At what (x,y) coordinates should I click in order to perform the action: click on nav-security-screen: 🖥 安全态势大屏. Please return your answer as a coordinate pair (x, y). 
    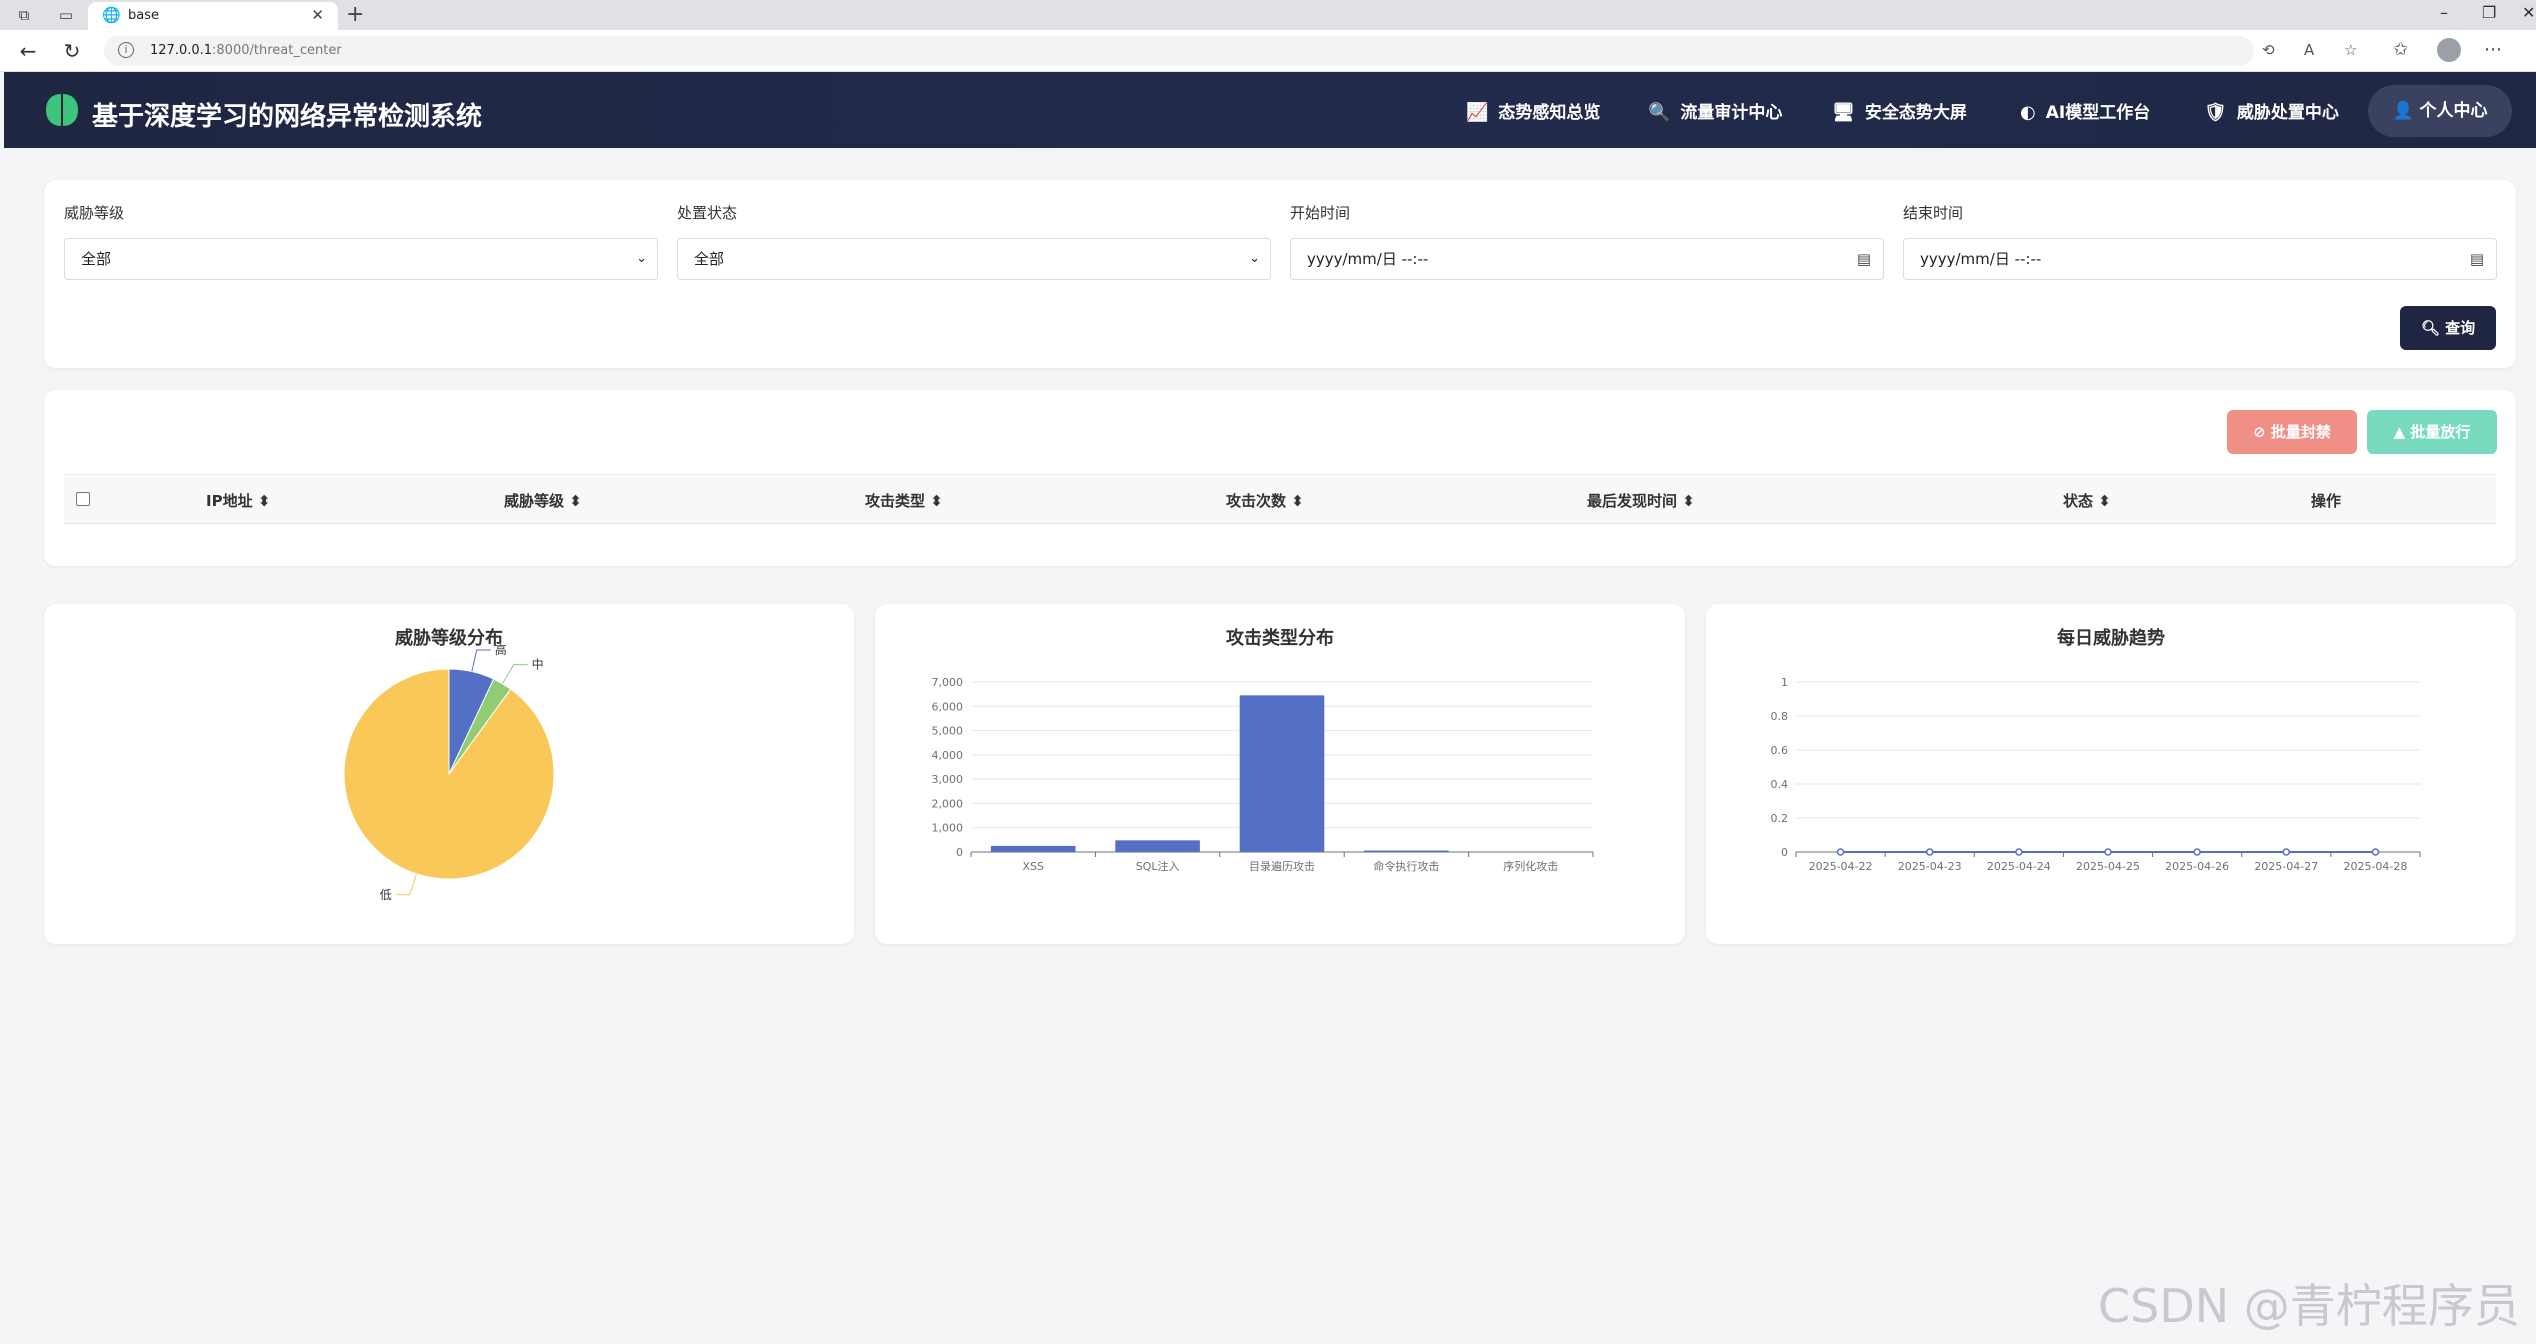
    Looking at the image, I should click on (1899, 110).